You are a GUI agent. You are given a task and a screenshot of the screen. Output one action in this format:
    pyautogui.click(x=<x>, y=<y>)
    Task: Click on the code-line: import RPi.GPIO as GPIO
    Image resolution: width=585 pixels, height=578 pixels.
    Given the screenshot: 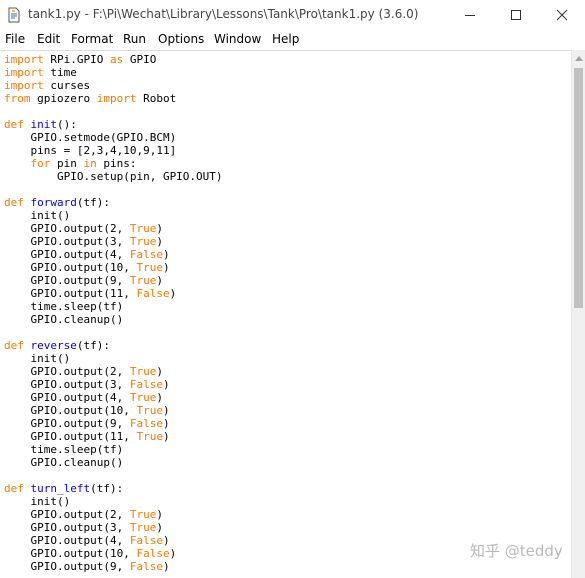 What is the action you would take?
    pyautogui.click(x=80, y=59)
    